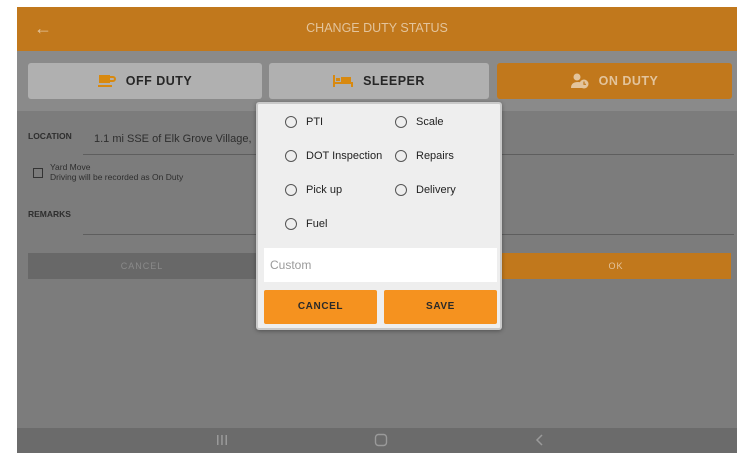 The image size is (737, 453). What do you see at coordinates (320, 307) in the screenshot?
I see `dialog-cancel-button: CANCEL` at bounding box center [320, 307].